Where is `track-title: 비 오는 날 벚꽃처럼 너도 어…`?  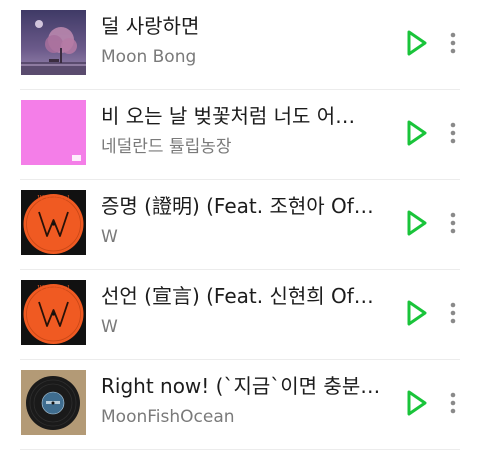
track-title: 비 오는 날 벚꽃처럼 너도 어… is located at coordinates (243, 116).